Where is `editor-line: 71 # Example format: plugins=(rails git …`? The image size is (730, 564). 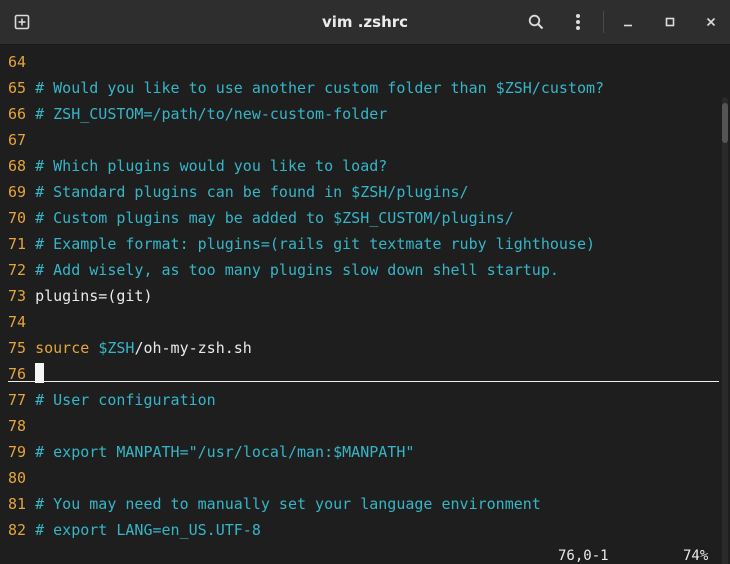
editor-line: 71 # Example format: plugins=(rails git … is located at coordinates (301, 244).